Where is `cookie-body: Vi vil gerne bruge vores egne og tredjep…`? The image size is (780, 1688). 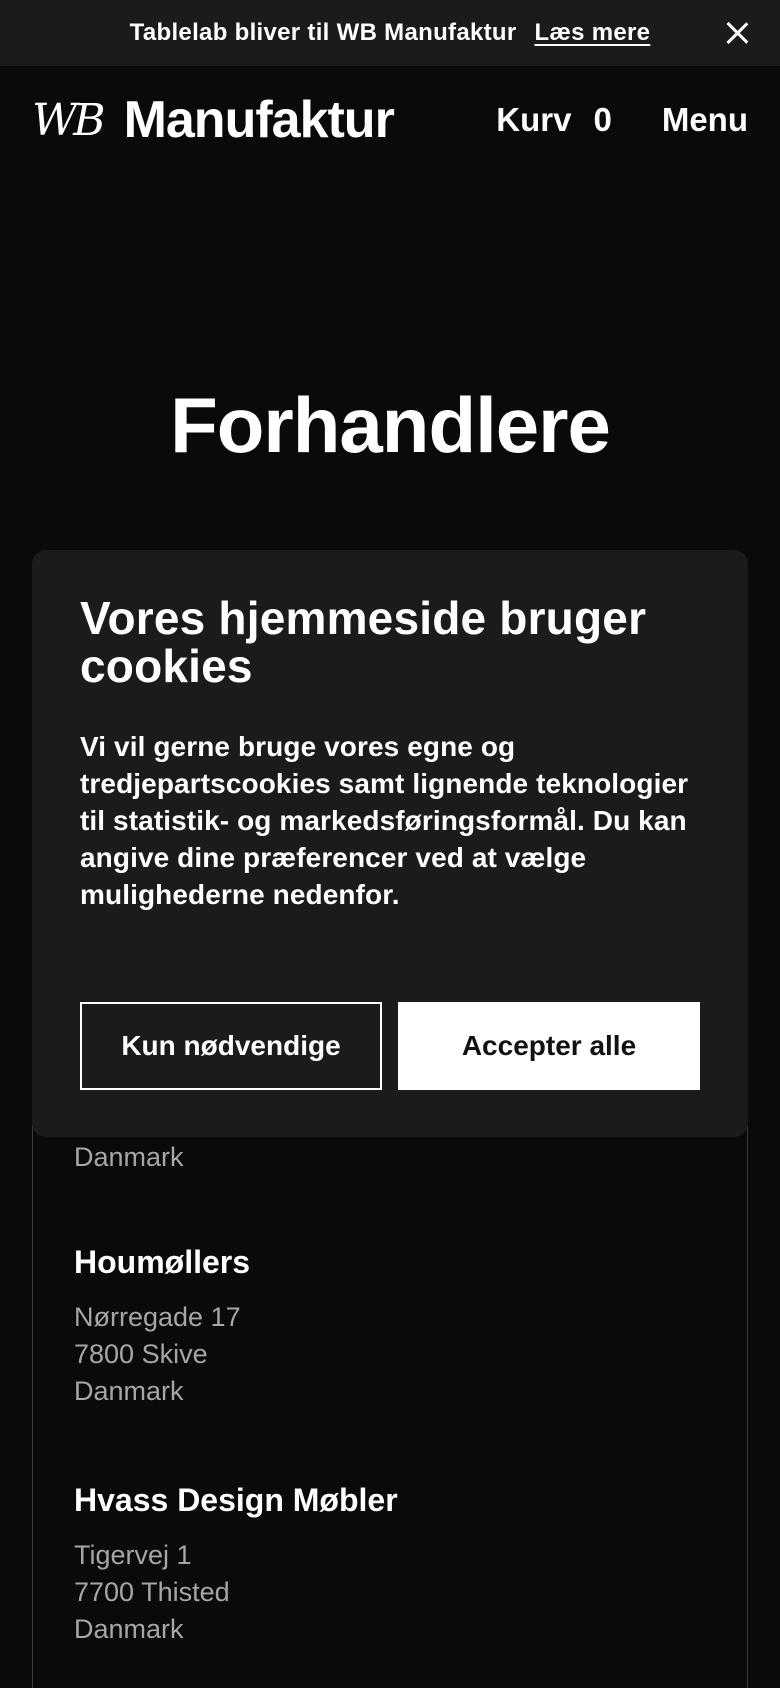
cookie-body: Vi vil gerne bruge vores egne og tredjep… is located at coordinates (384, 820).